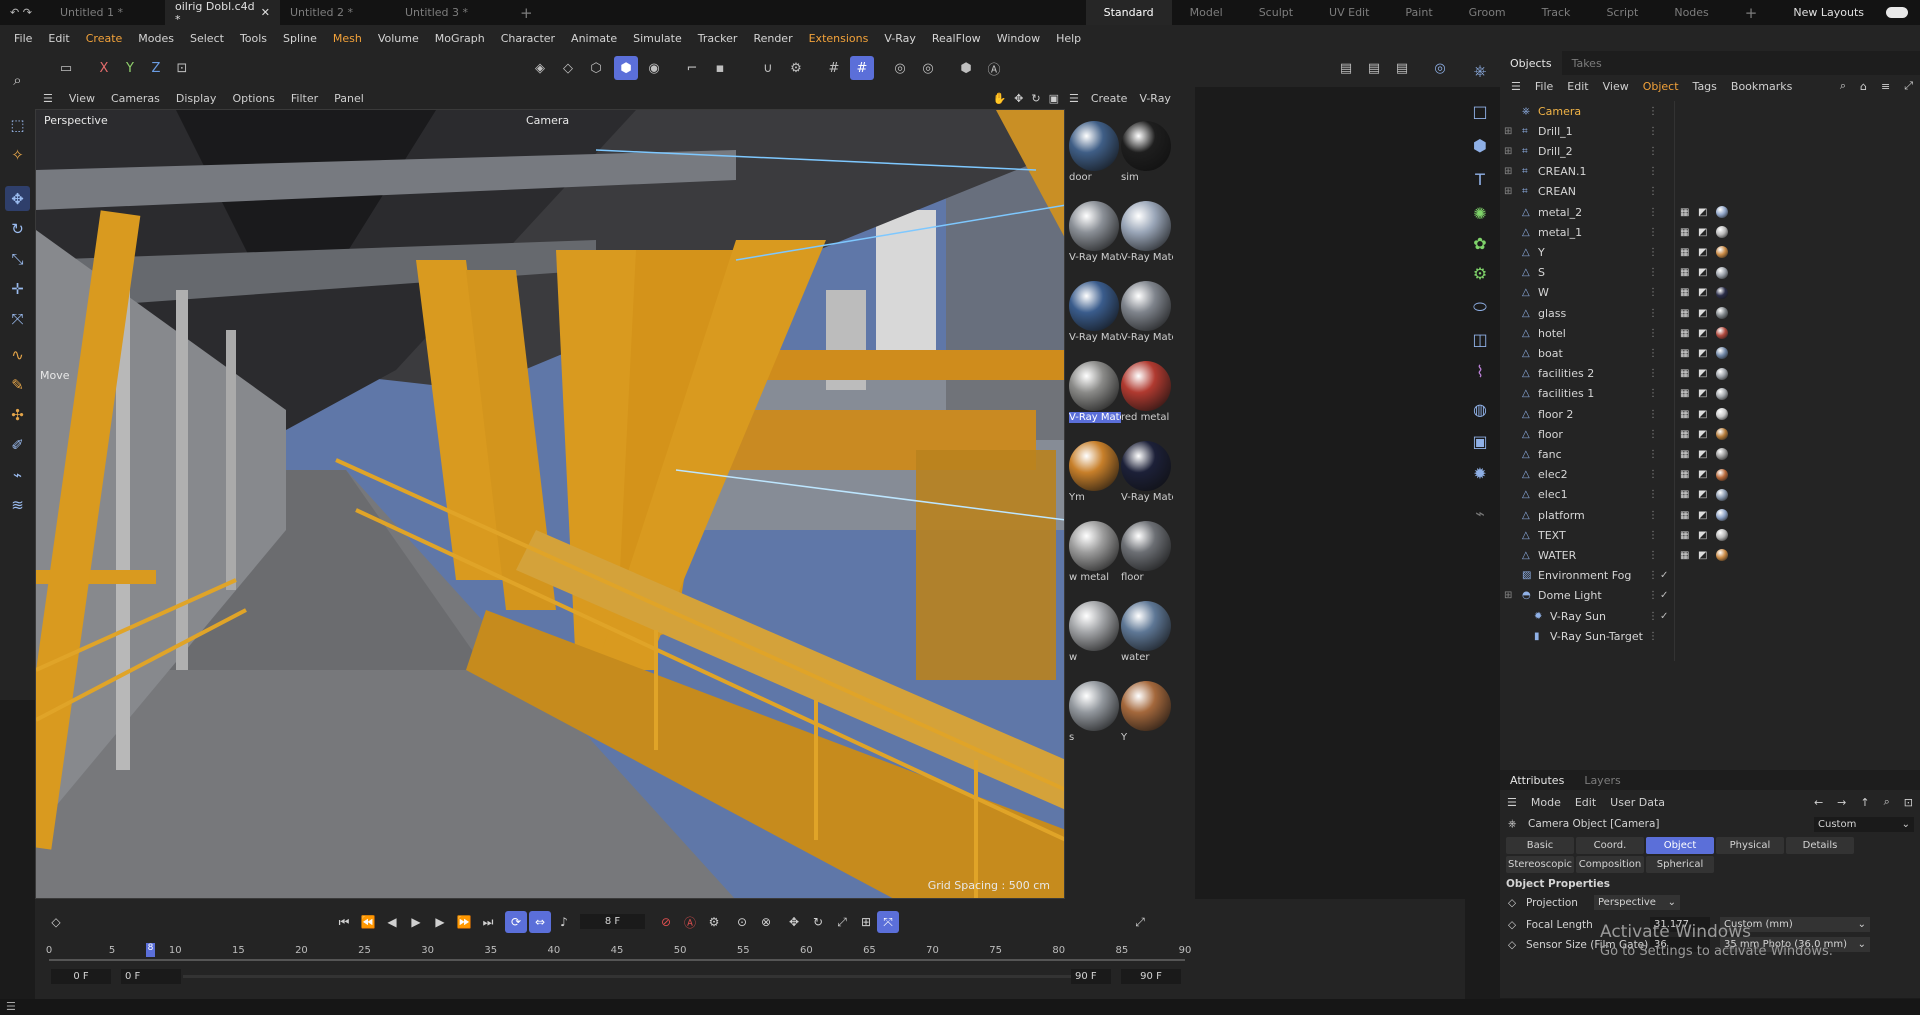 Image resolution: width=1920 pixels, height=1015 pixels. What do you see at coordinates (818, 922) in the screenshot?
I see `rotate-key-icon: ↻` at bounding box center [818, 922].